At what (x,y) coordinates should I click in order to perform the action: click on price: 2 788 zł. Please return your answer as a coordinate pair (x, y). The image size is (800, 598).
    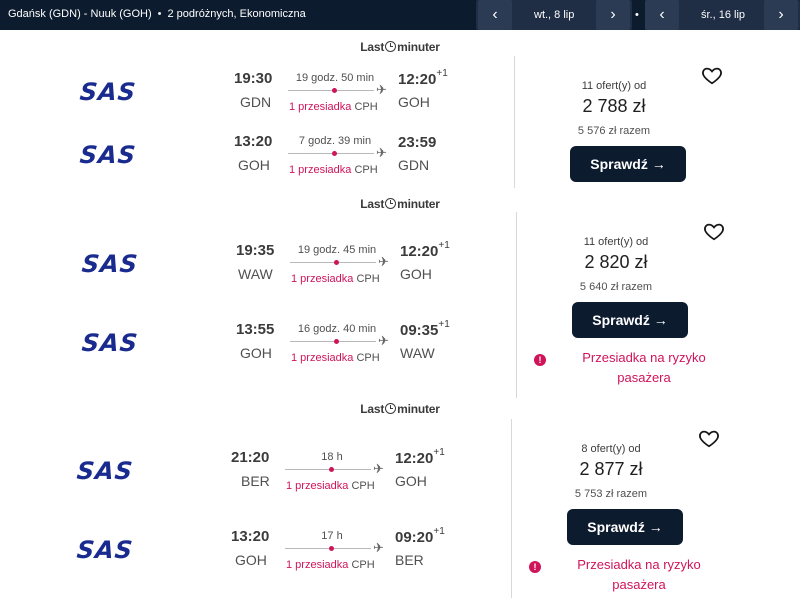
    Looking at the image, I should click on (614, 106).